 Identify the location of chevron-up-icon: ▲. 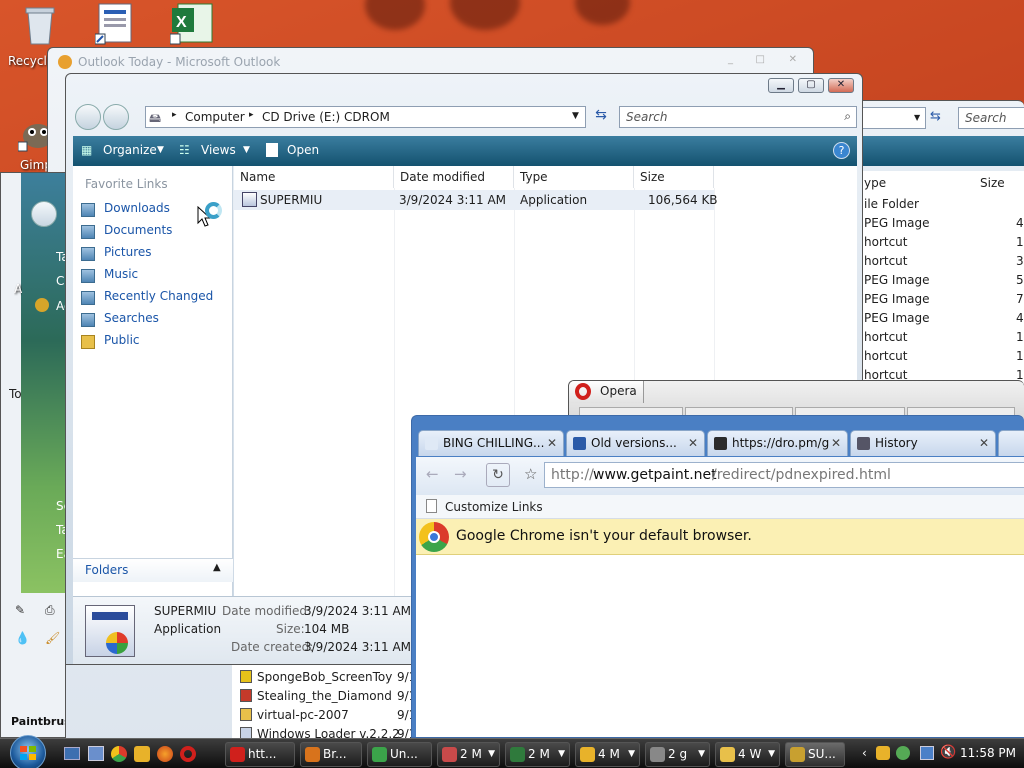
(217, 567).